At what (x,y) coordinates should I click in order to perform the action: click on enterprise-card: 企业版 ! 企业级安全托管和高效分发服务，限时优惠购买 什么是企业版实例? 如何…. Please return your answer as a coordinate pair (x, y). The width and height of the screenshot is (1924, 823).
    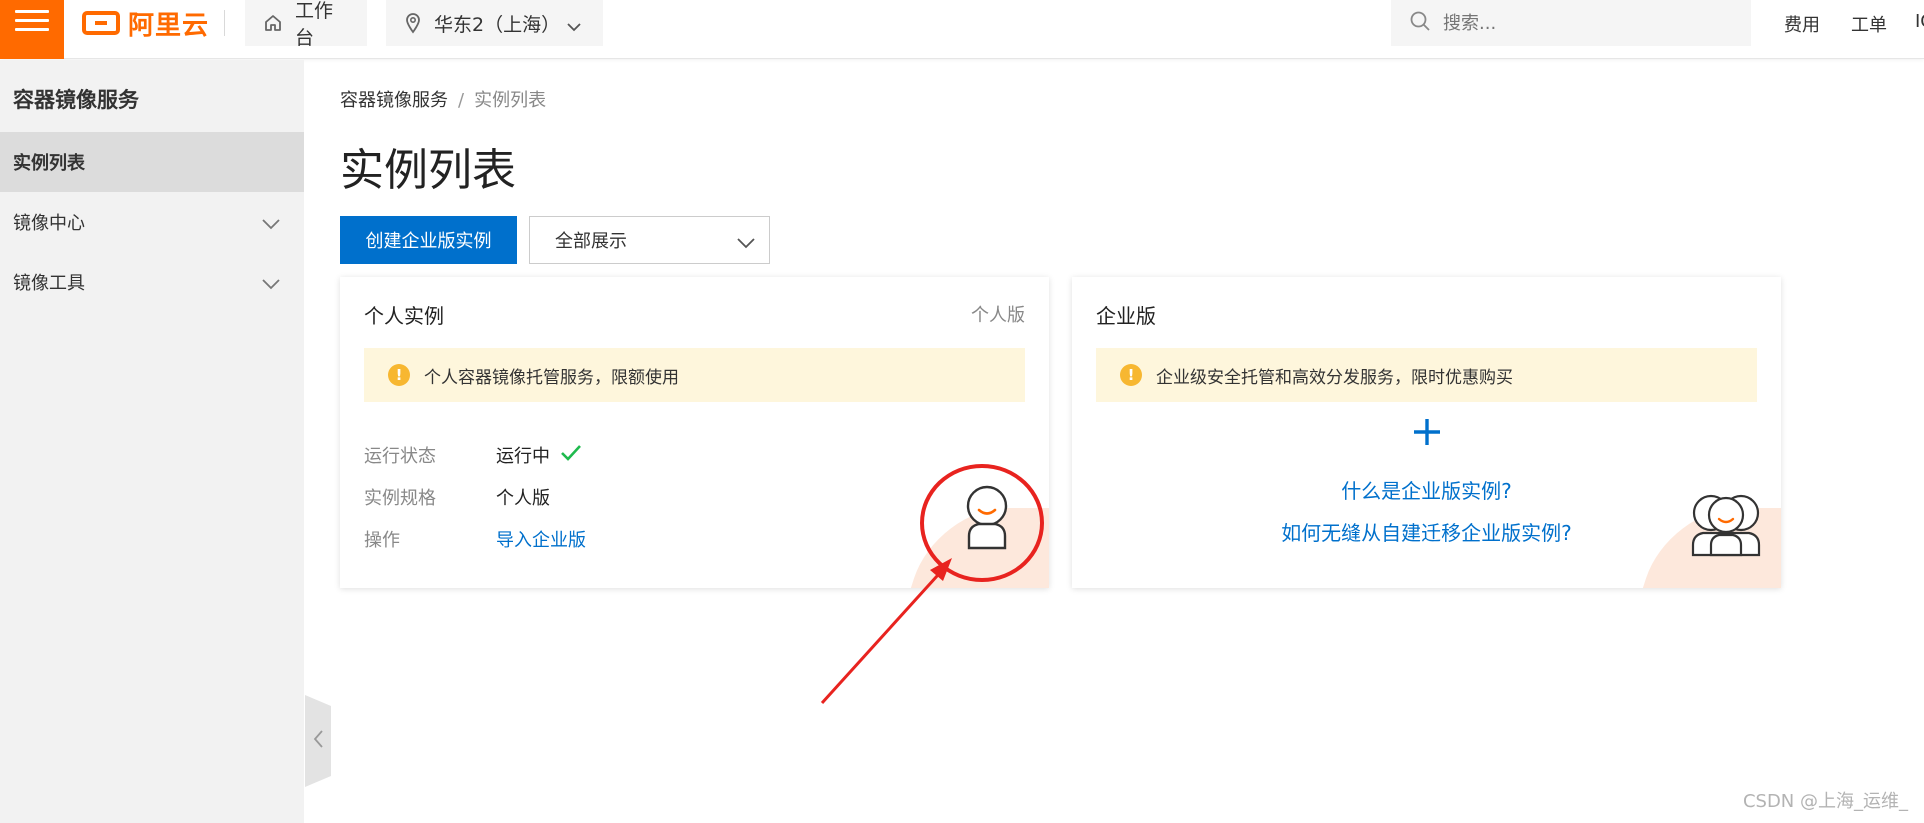
    Looking at the image, I should click on (1426, 432).